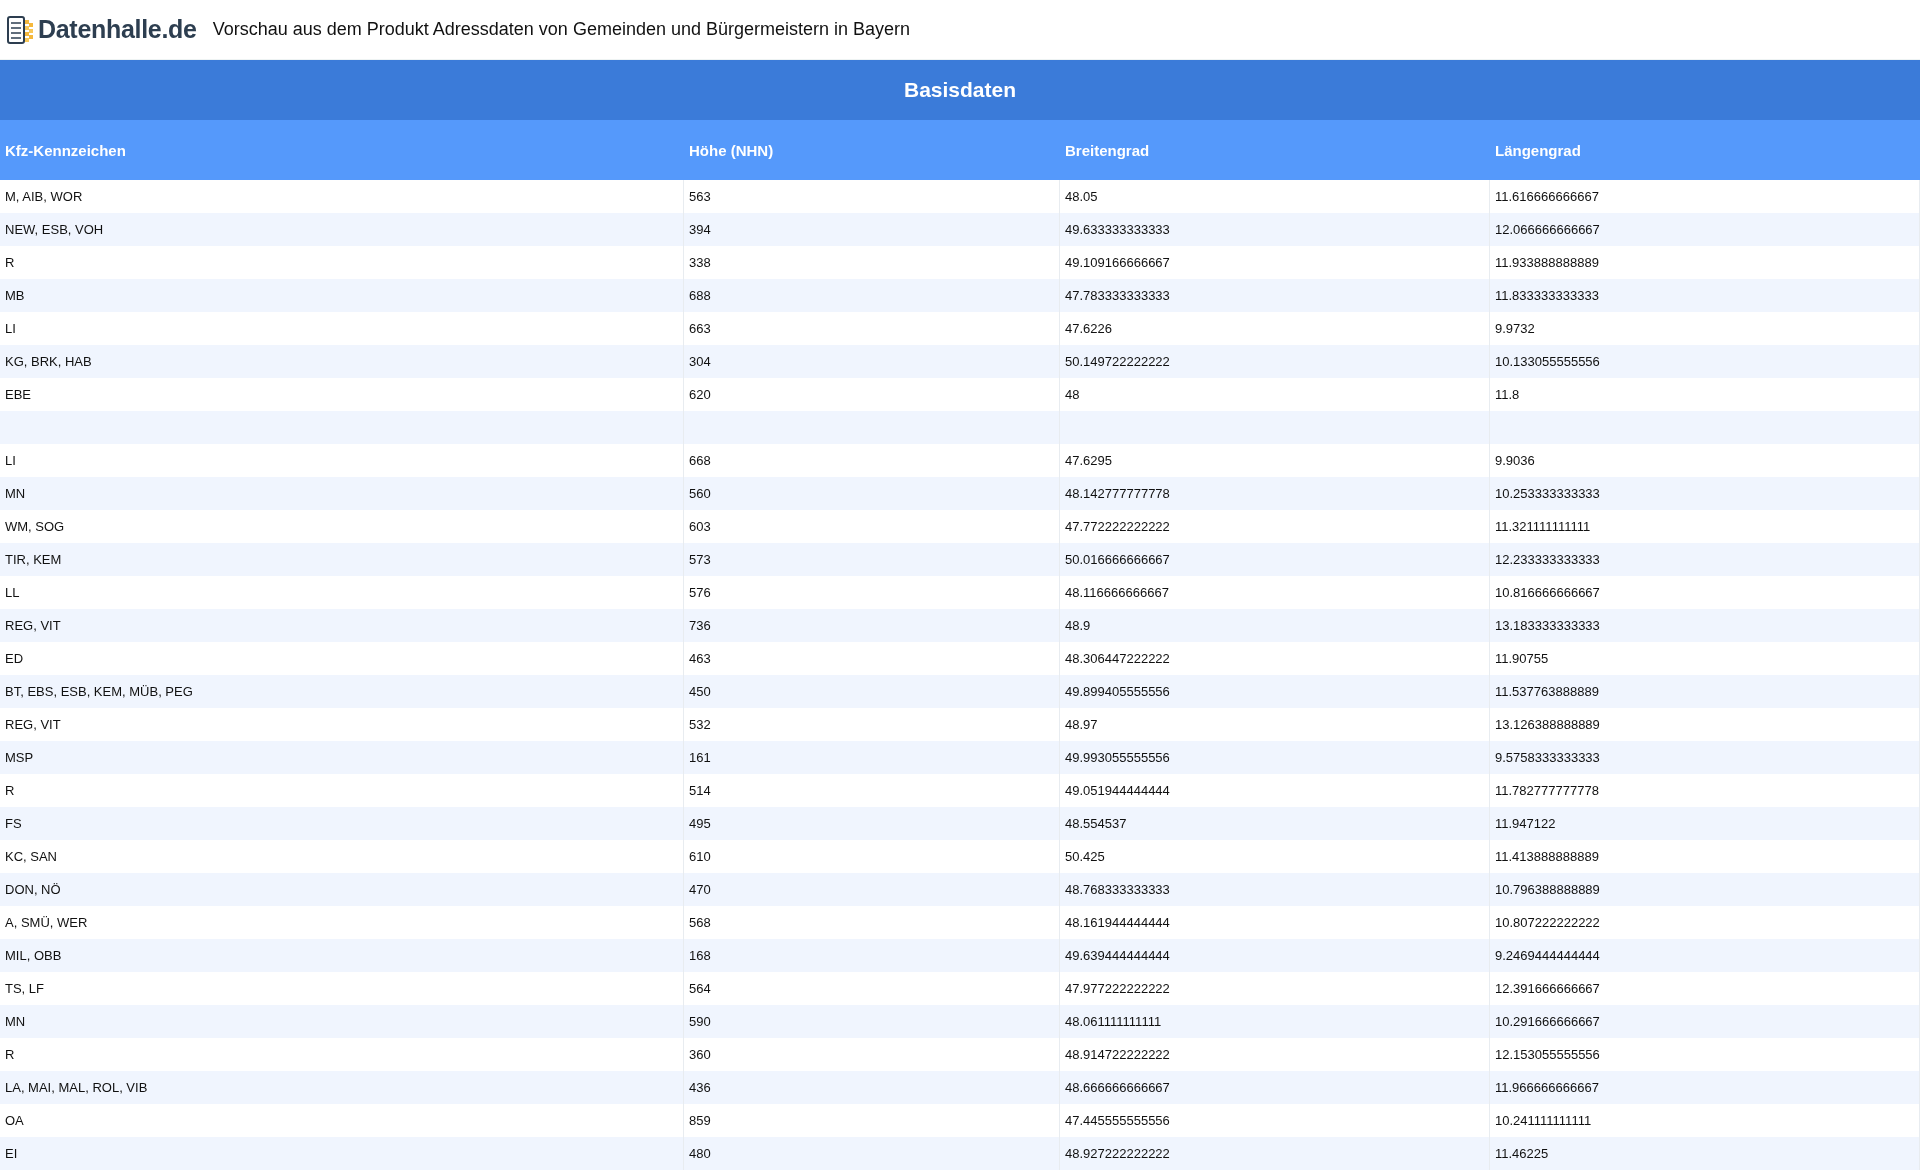  Describe the element at coordinates (1275, 493) in the screenshot. I see `table-cell: 48.142777777778` at that location.